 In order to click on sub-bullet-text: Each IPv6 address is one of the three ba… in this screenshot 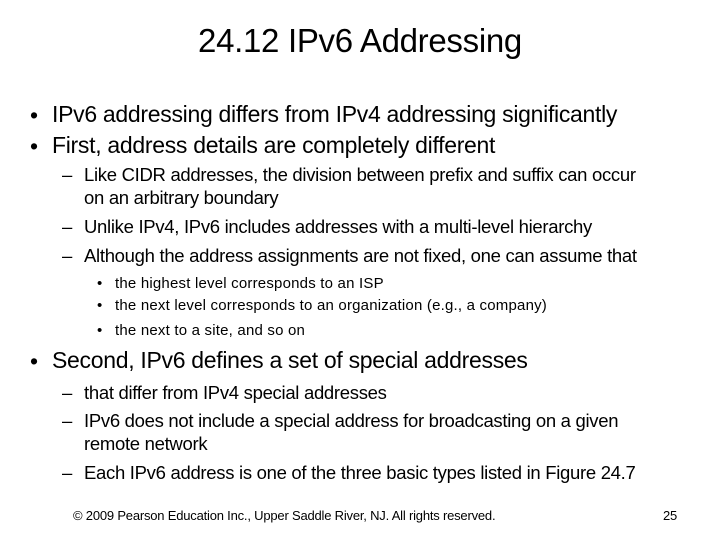, I will do `click(360, 472)`.